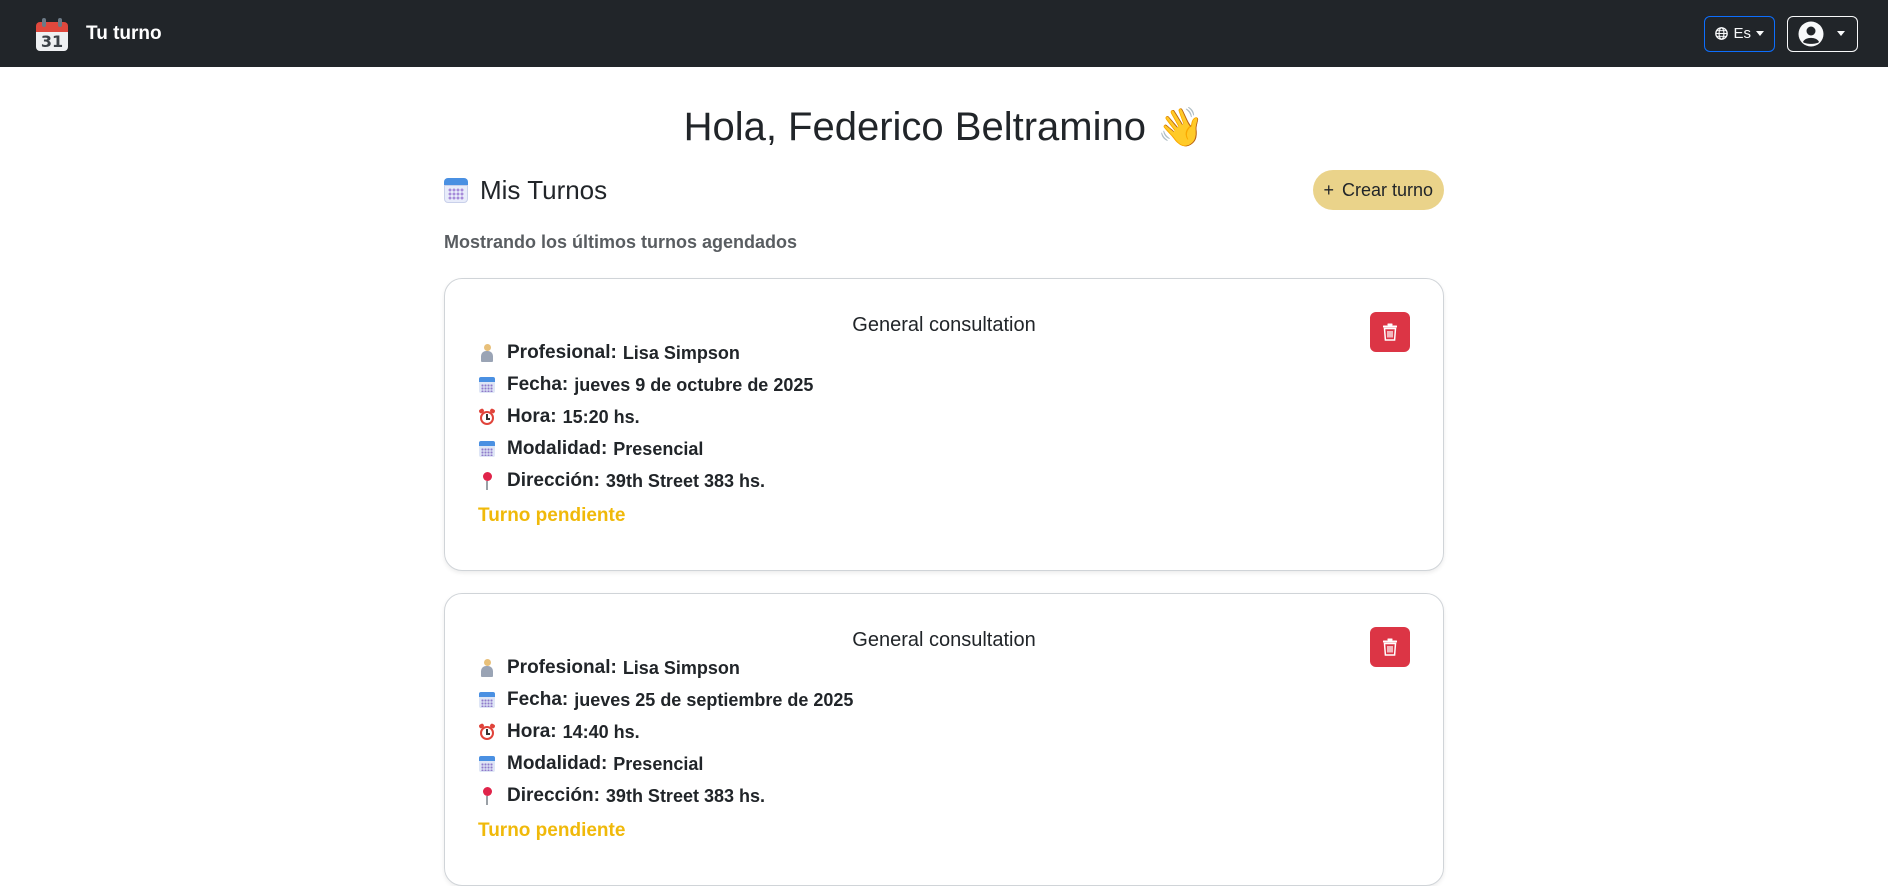 The height and width of the screenshot is (886, 1888). I want to click on brand: 31 Tu turno, so click(99, 33).